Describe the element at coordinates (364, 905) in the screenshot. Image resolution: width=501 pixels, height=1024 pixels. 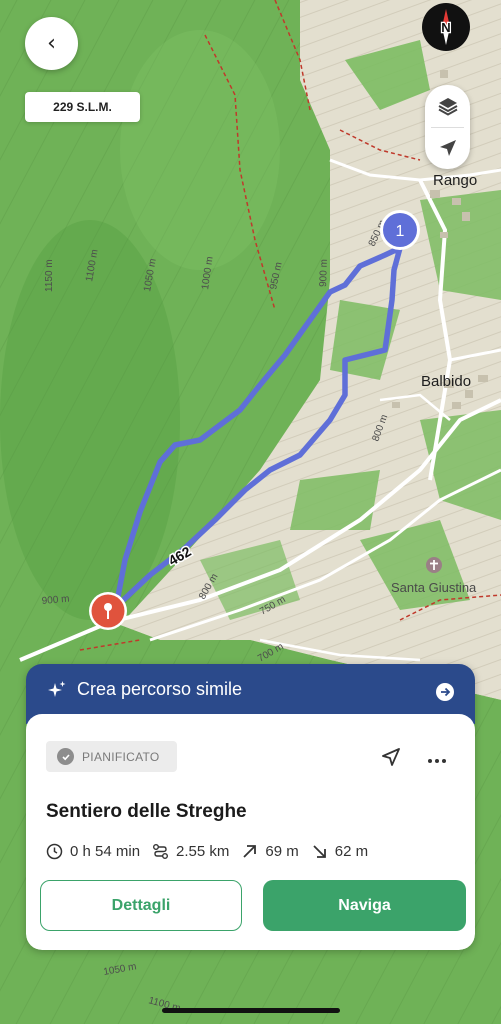
I see `navigate-button: Naviga` at that location.